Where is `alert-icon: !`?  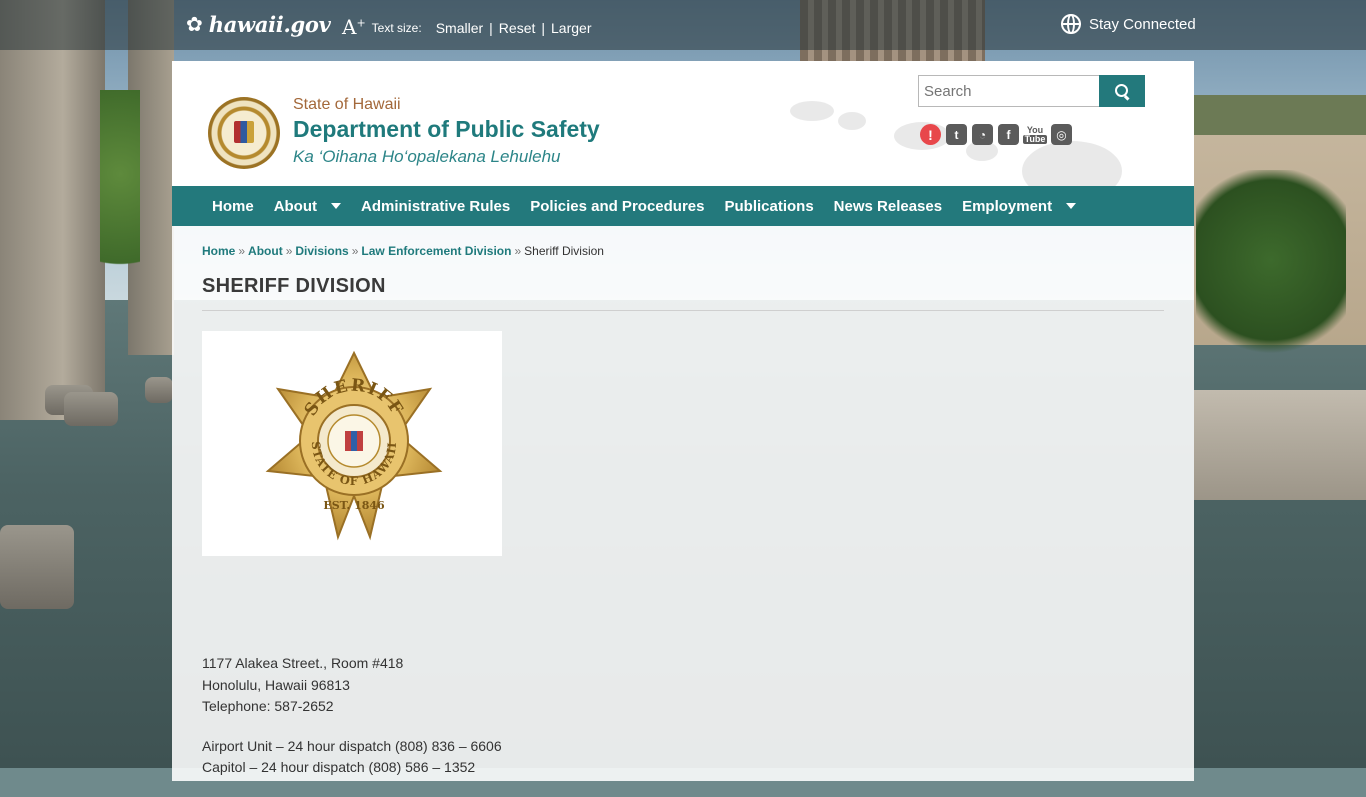
alert-icon: ! is located at coordinates (930, 134).